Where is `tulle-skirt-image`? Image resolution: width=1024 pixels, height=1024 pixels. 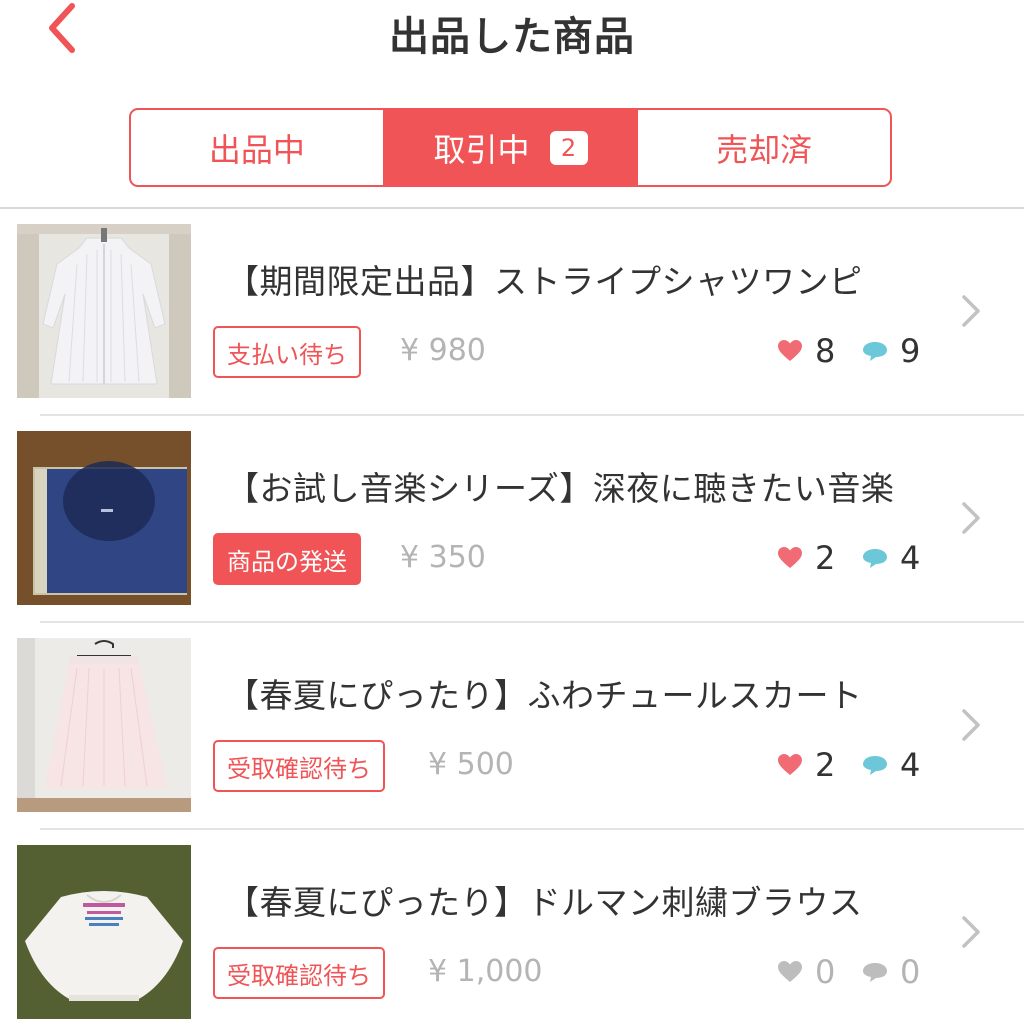
tulle-skirt-image is located at coordinates (104, 725).